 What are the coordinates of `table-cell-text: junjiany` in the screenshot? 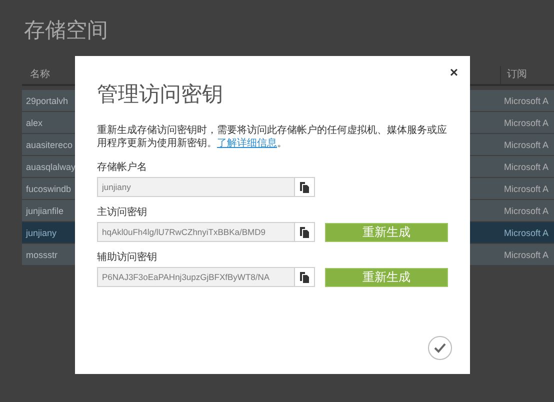 It's located at (40, 233).